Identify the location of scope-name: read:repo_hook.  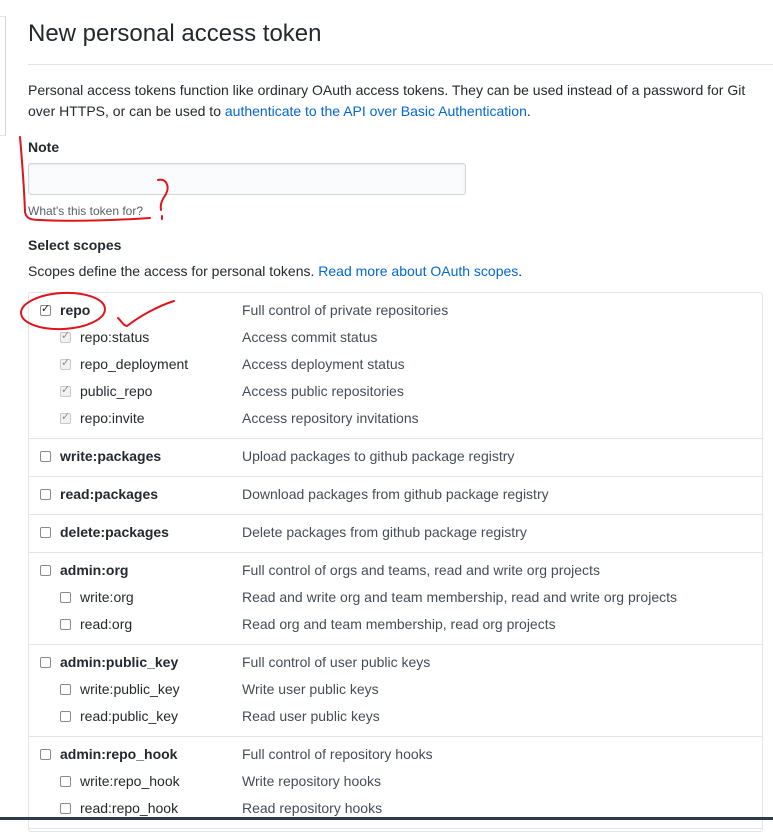
(129, 808).